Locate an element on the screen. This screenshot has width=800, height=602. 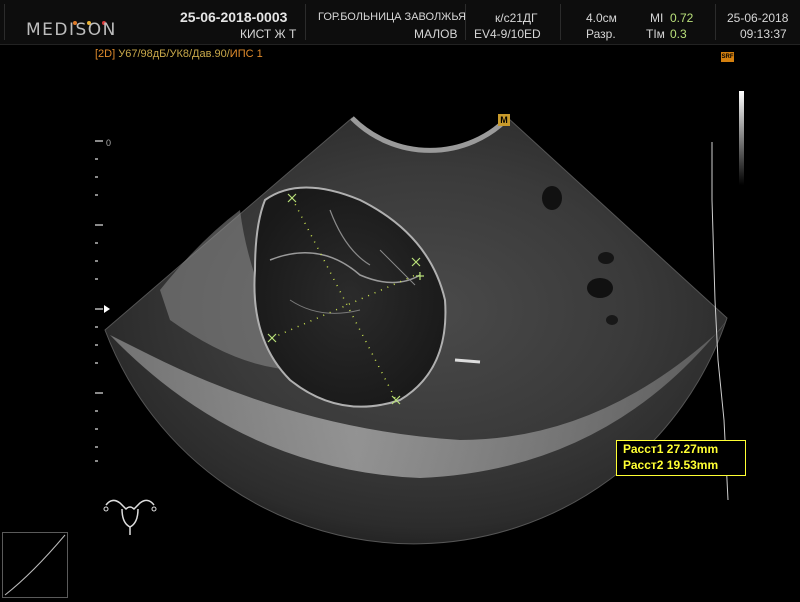
hospital-name: ГОР.БОЛЬНИЦА ЗАВОЛЖЬЯ is located at coordinates (392, 17).